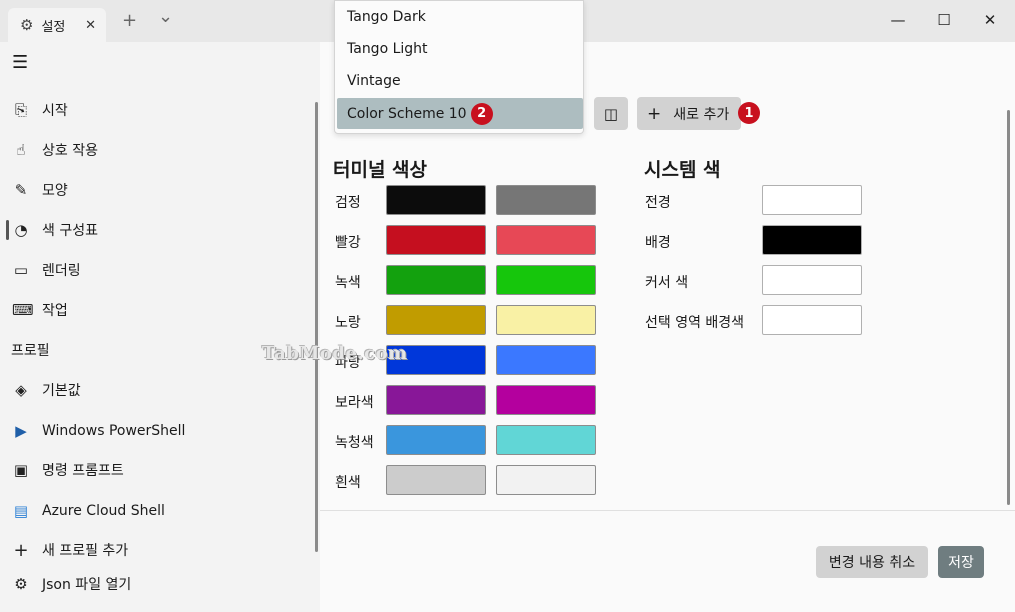 The image size is (1015, 612). What do you see at coordinates (21, 150) in the screenshot?
I see `interaction-icon: ☝` at bounding box center [21, 150].